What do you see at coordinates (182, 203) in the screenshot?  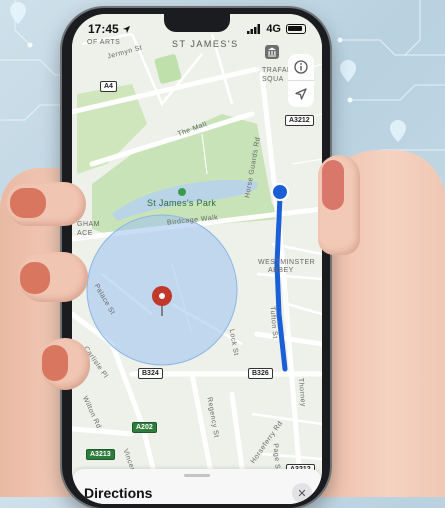 I see `map-label-park: St James's Park` at bounding box center [182, 203].